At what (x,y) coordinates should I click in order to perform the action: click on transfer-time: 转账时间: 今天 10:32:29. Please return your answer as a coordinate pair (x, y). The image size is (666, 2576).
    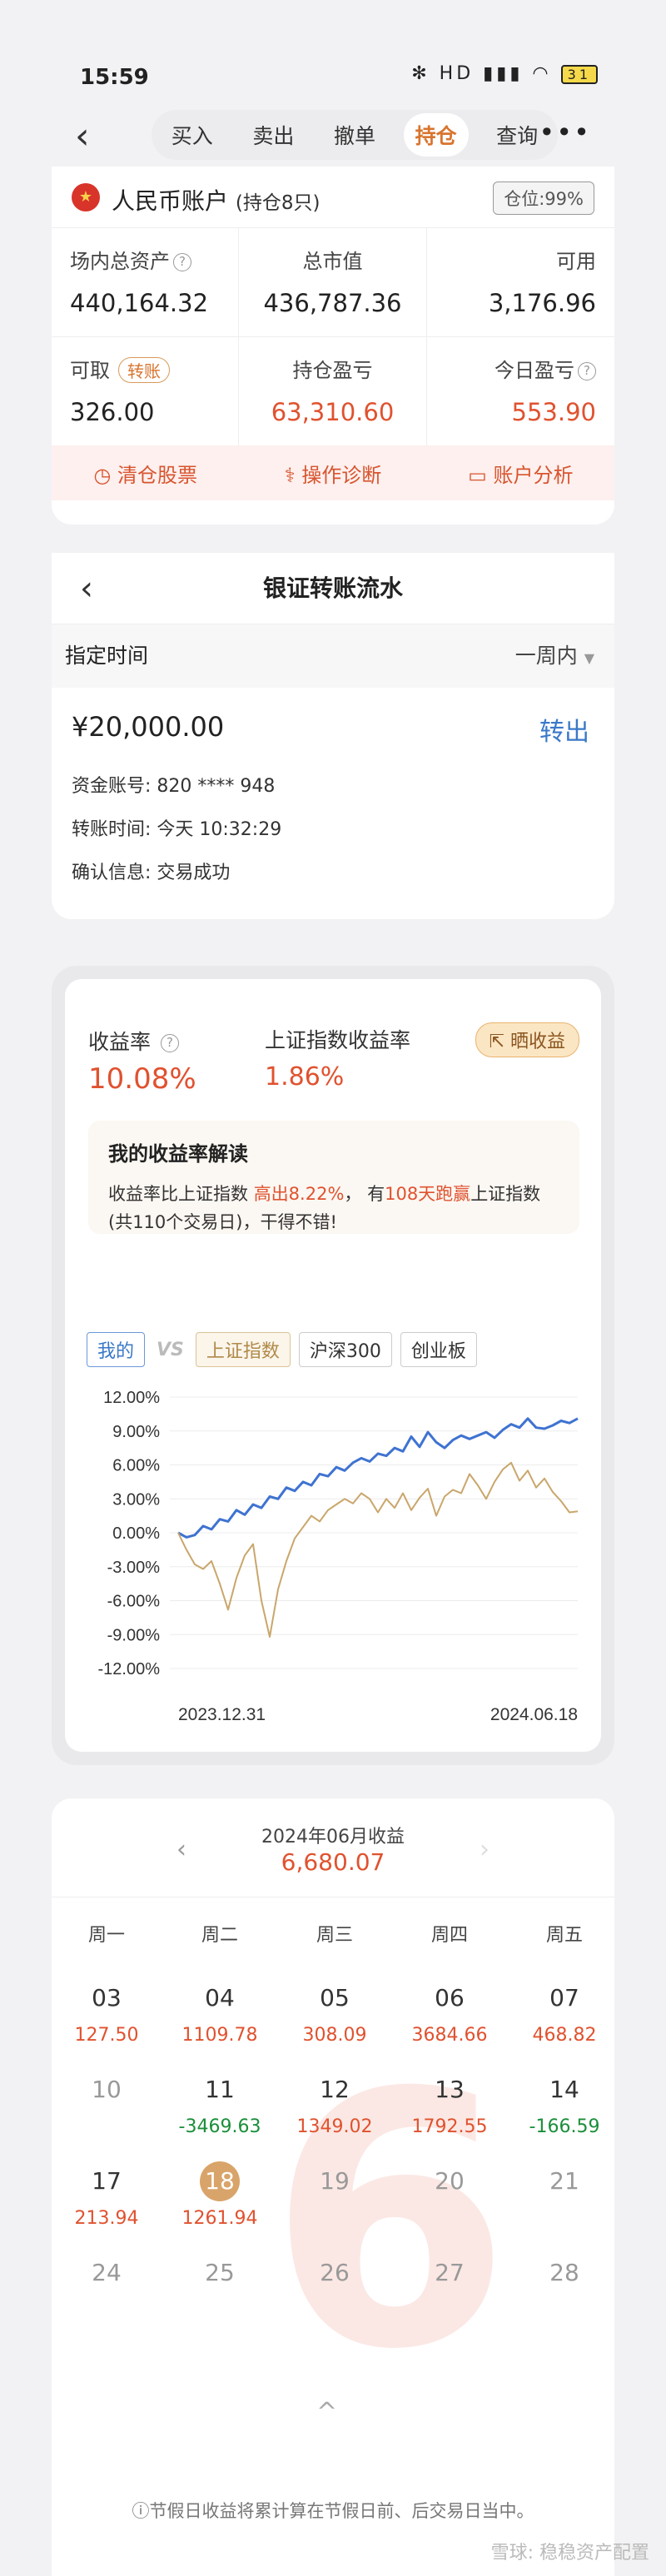
    Looking at the image, I should click on (177, 829).